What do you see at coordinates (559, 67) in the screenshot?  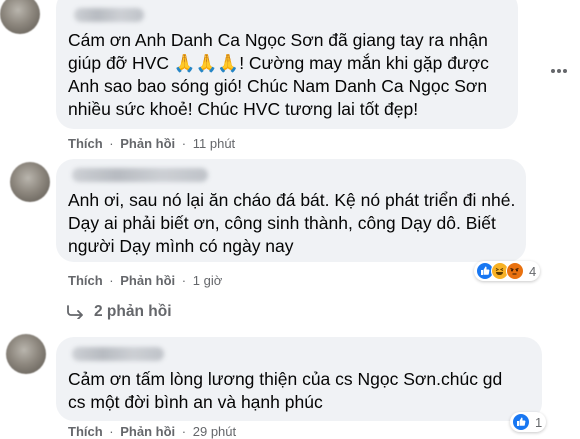 I see `more-options-icon` at bounding box center [559, 67].